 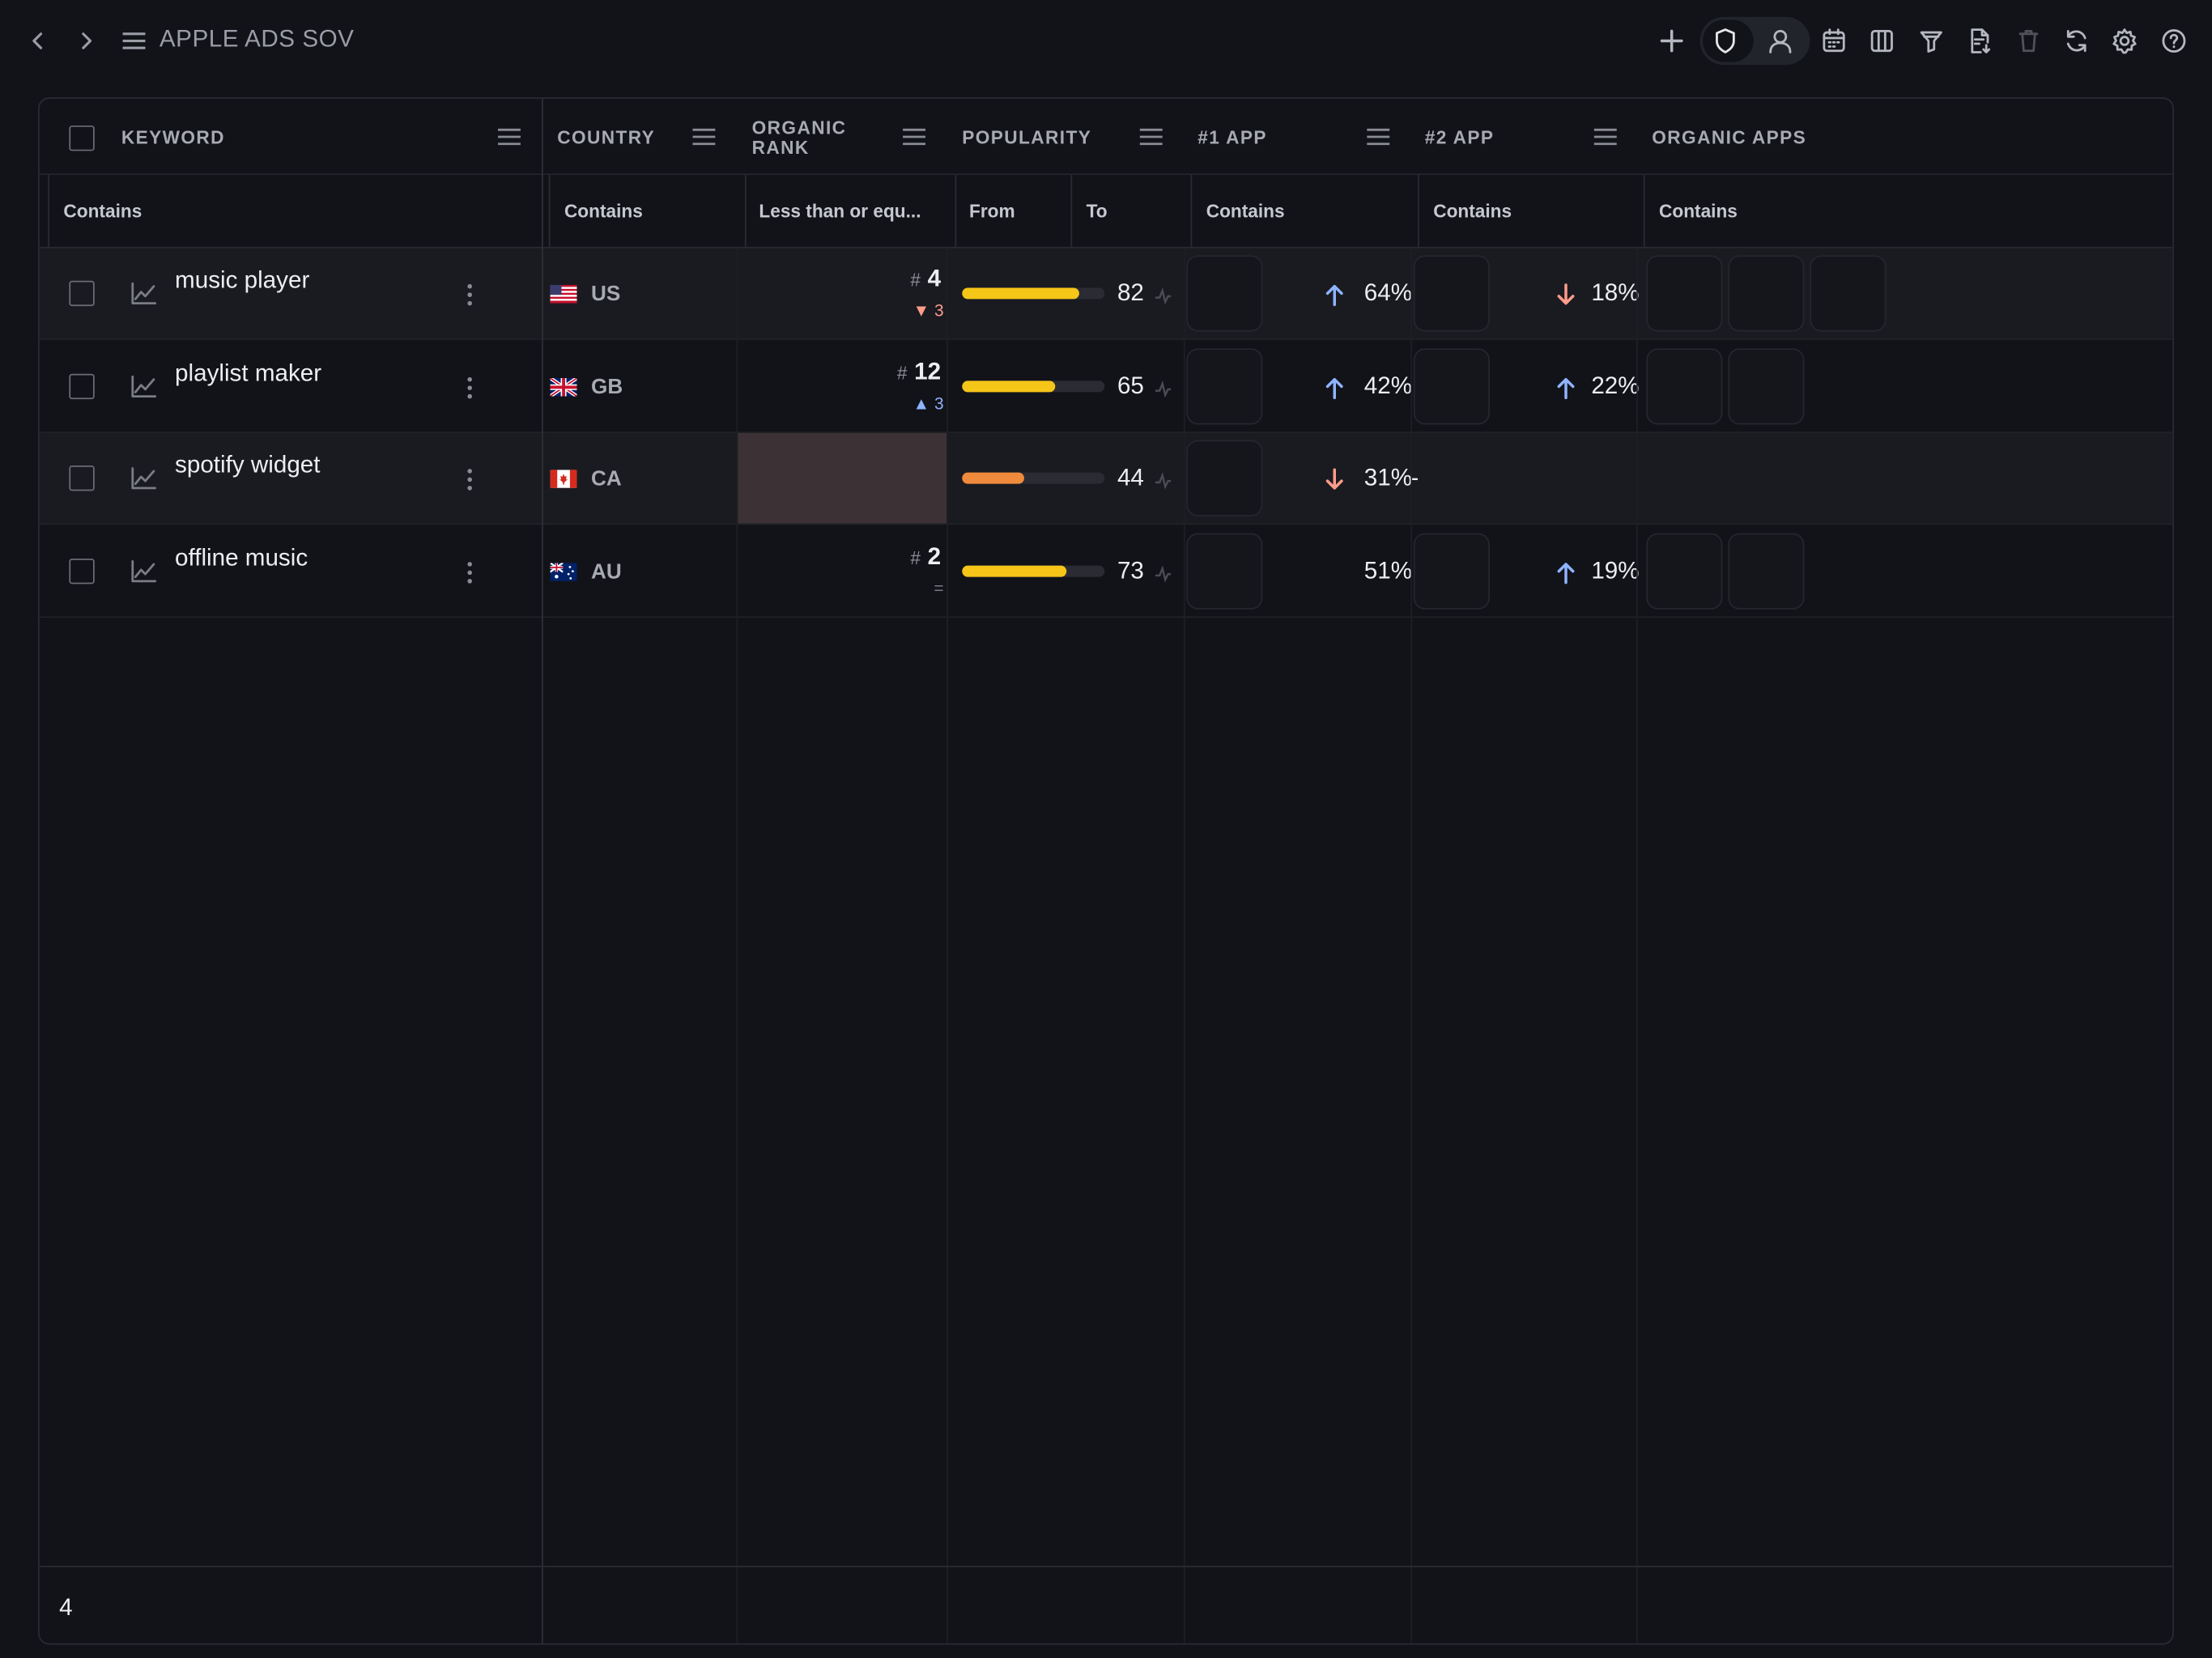 I want to click on select-all-checkbox, so click(x=82, y=138).